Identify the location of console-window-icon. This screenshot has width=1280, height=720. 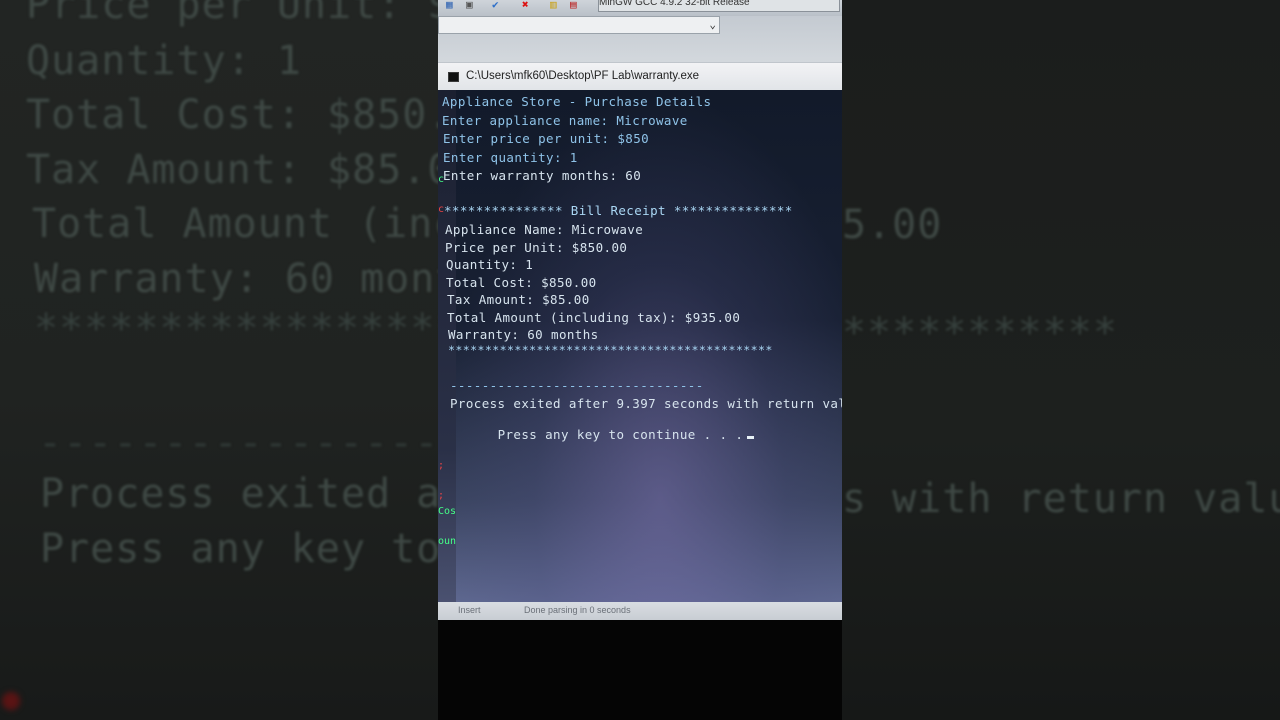
(453, 77).